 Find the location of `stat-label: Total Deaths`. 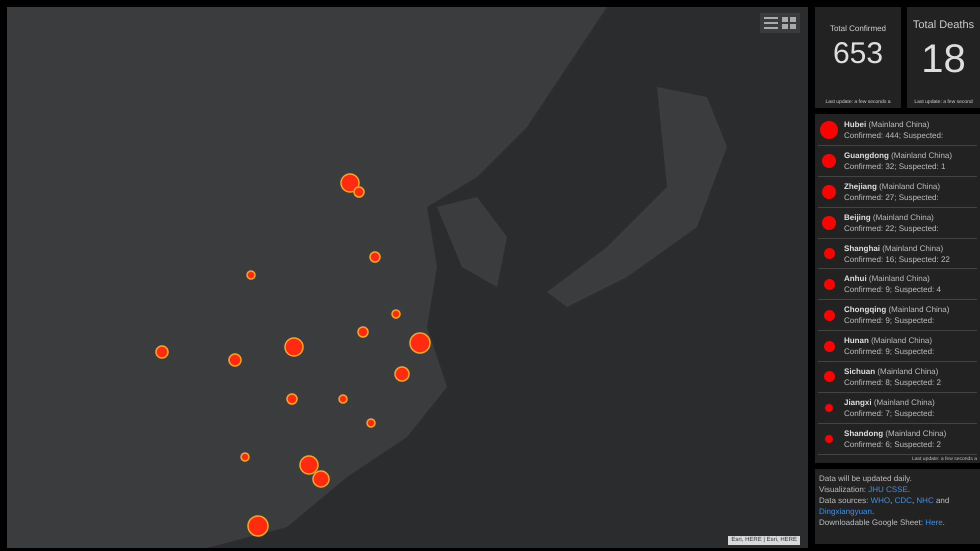

stat-label: Total Deaths is located at coordinates (943, 25).